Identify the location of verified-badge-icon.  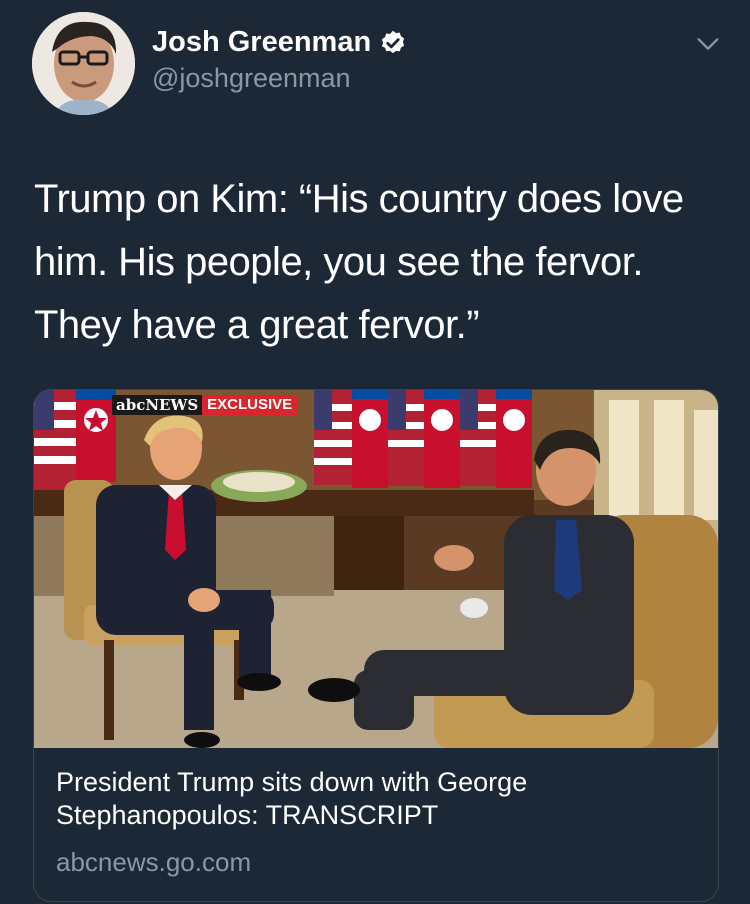
(393, 41).